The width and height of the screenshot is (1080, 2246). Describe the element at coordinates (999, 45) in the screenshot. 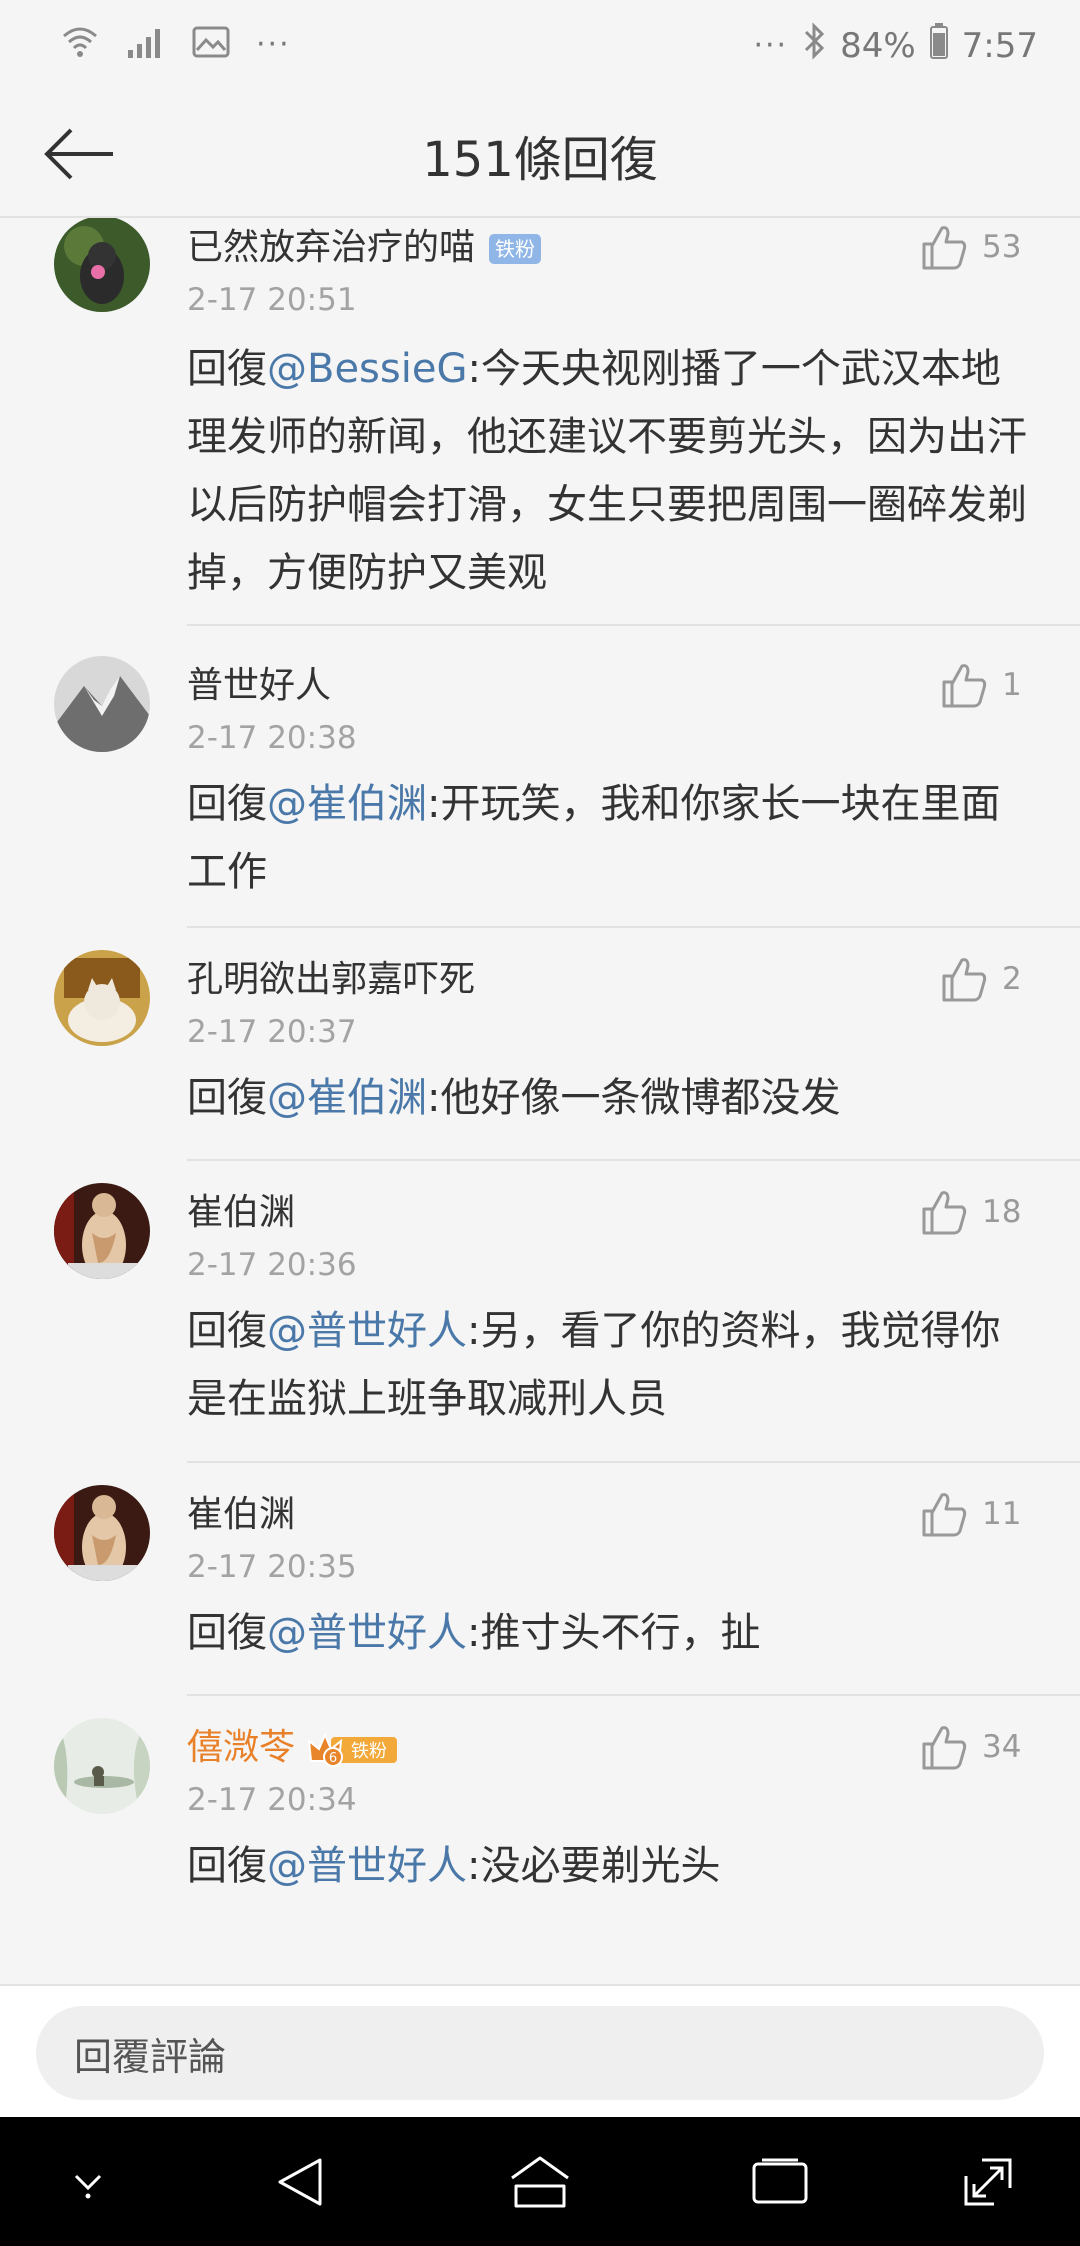

I see `clock: 7:57` at that location.